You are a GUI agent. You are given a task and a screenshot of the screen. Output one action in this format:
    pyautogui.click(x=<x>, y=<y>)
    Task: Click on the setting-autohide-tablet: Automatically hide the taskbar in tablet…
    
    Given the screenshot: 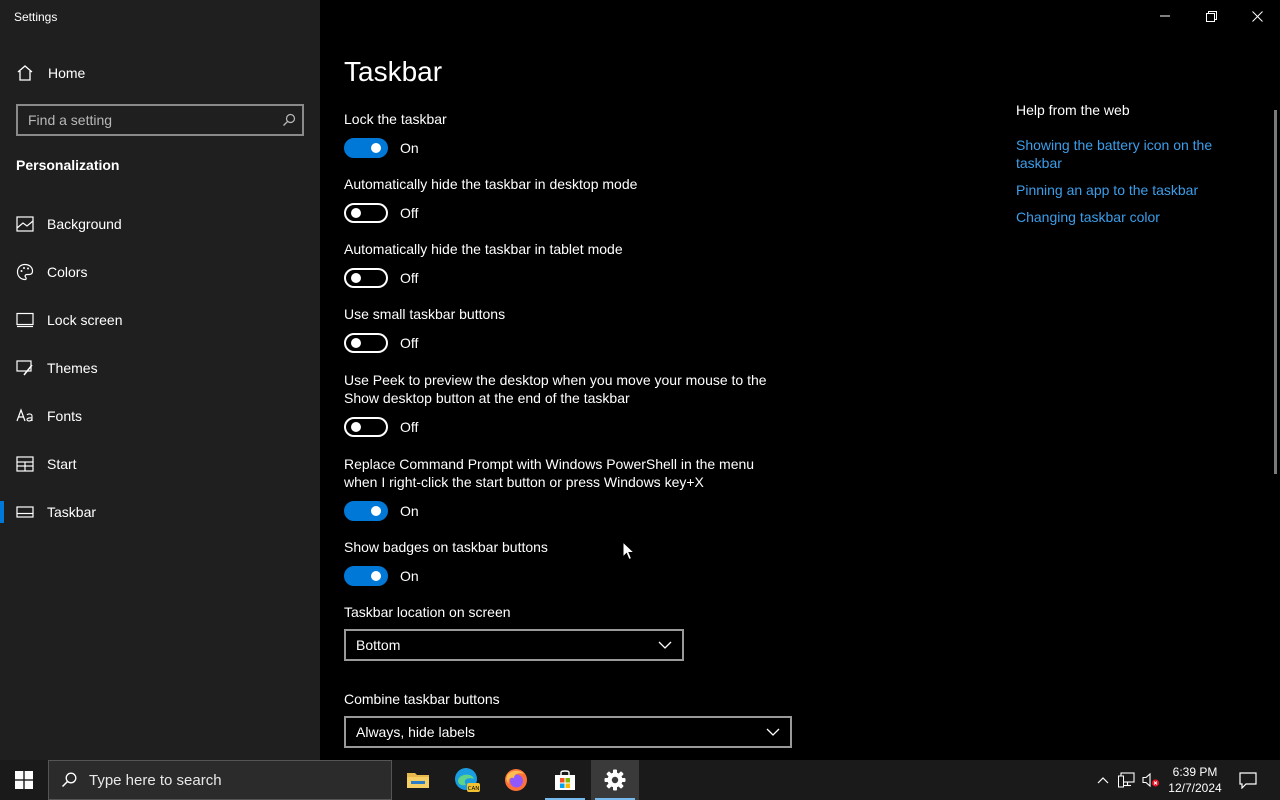 What is the action you would take?
    pyautogui.click(x=564, y=264)
    